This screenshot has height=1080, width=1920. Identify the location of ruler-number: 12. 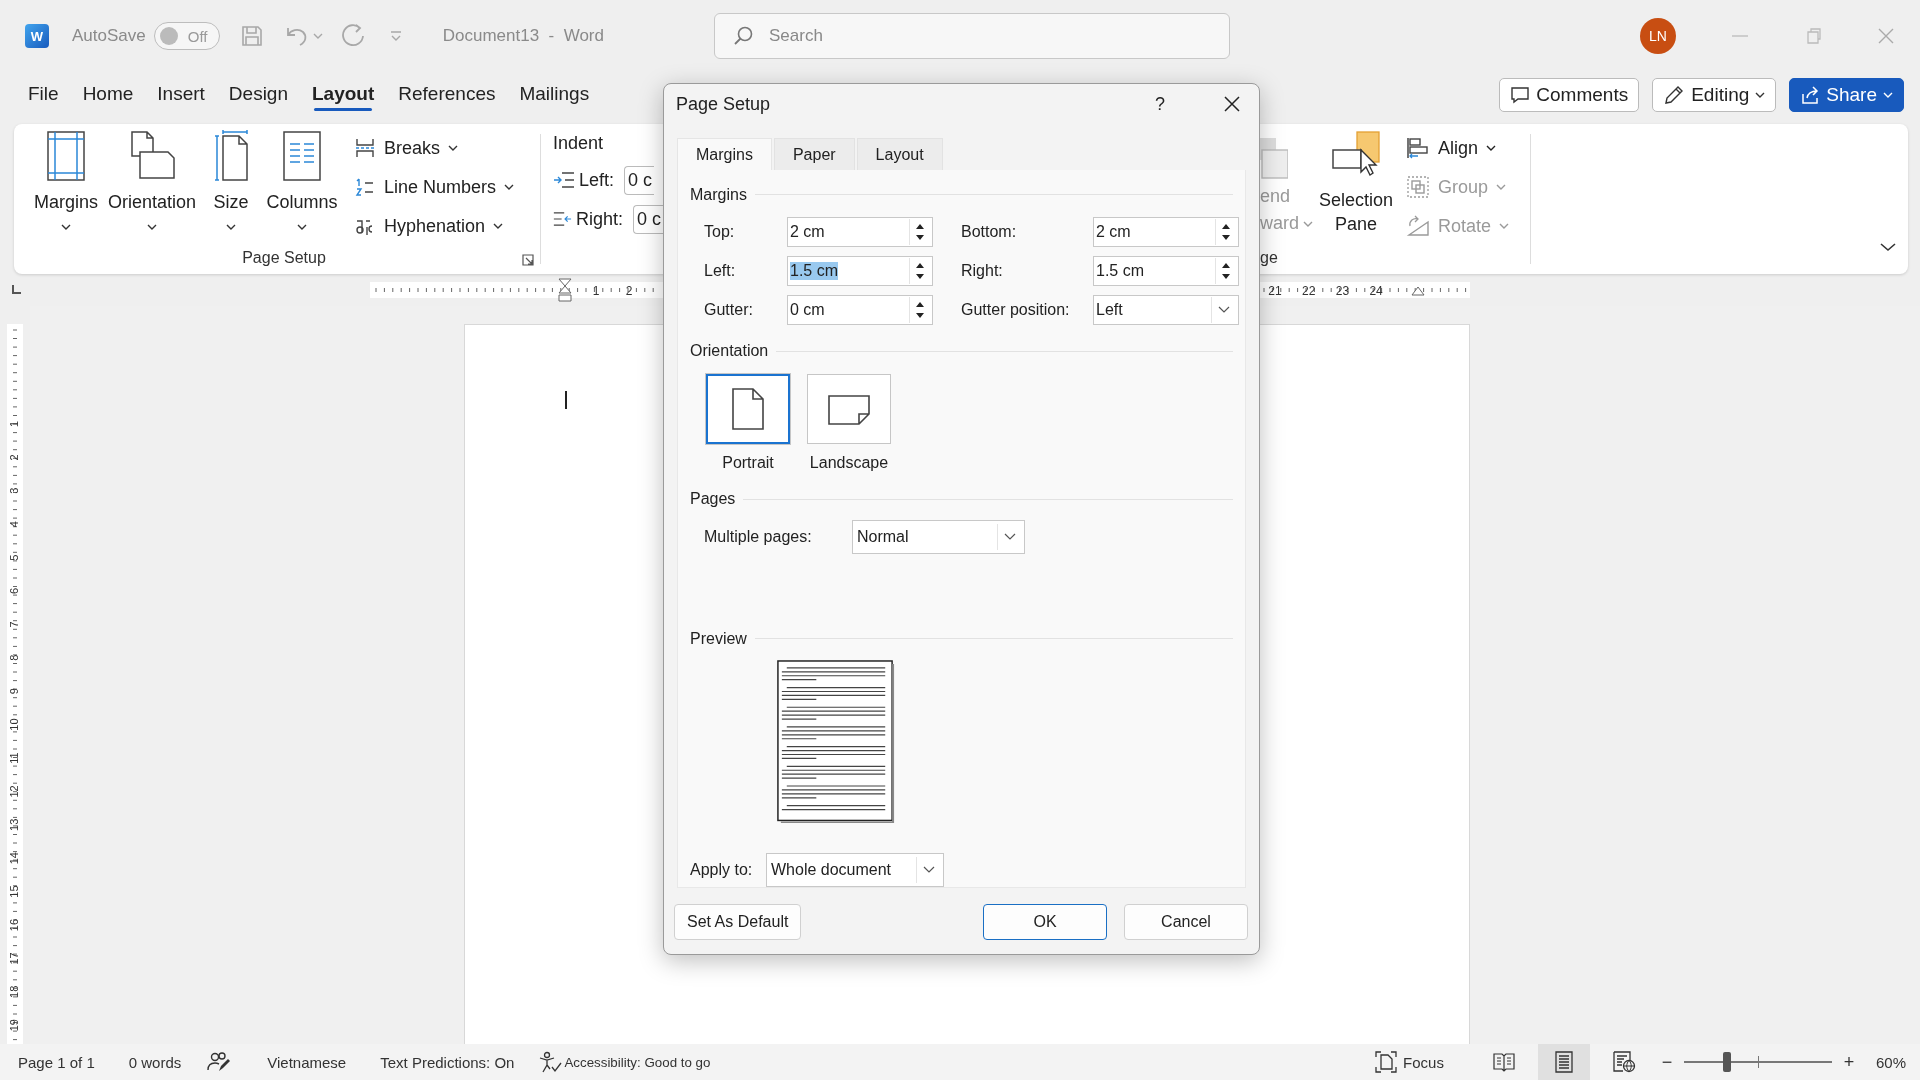
(13, 791).